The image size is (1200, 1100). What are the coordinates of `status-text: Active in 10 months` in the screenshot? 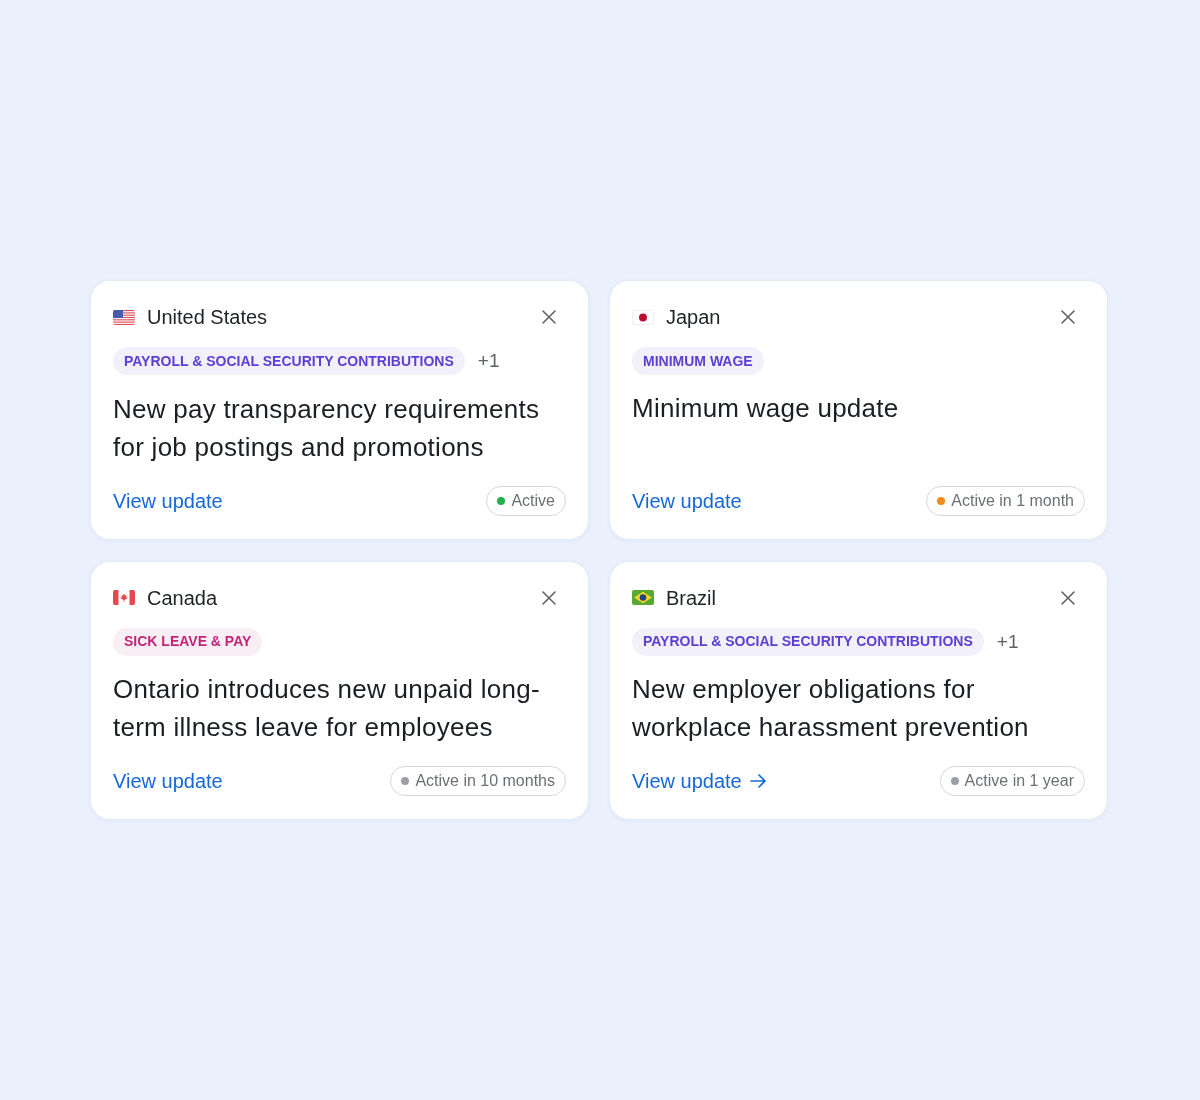 It's located at (485, 781).